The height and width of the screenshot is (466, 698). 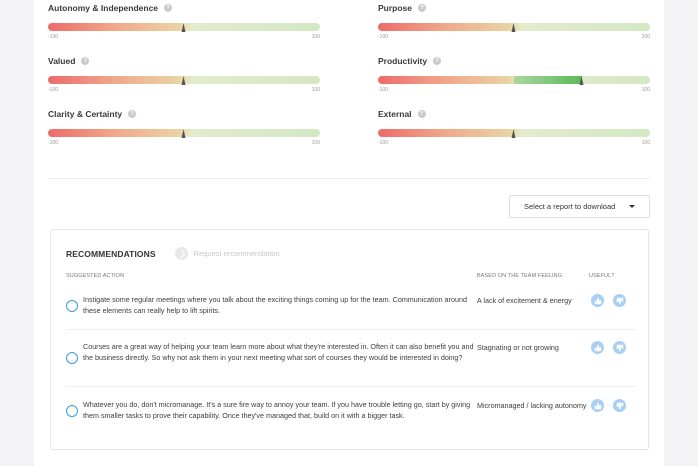 I want to click on gauge-title: Purpose, so click(x=395, y=8).